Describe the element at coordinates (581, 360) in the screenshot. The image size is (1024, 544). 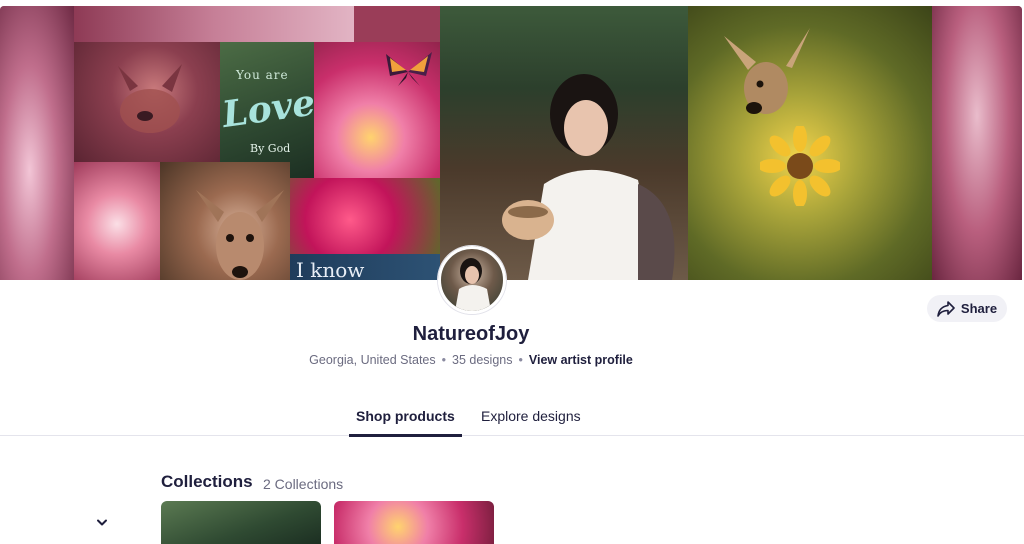
I see `view-artist-profile-link: View artist profile` at that location.